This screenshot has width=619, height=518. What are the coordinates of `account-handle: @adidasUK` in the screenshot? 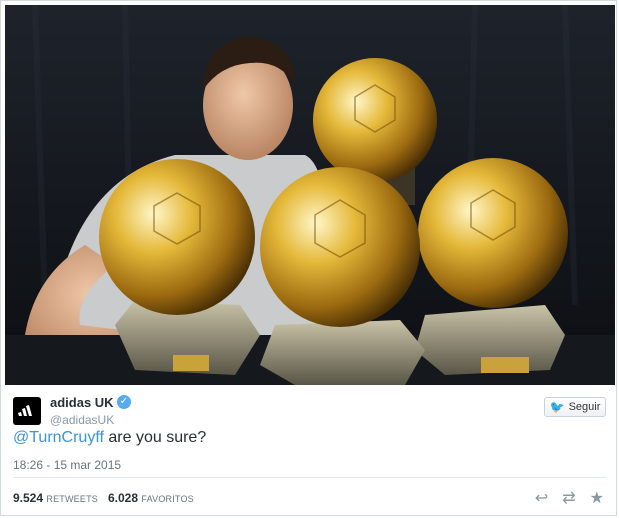 It's located at (82, 420).